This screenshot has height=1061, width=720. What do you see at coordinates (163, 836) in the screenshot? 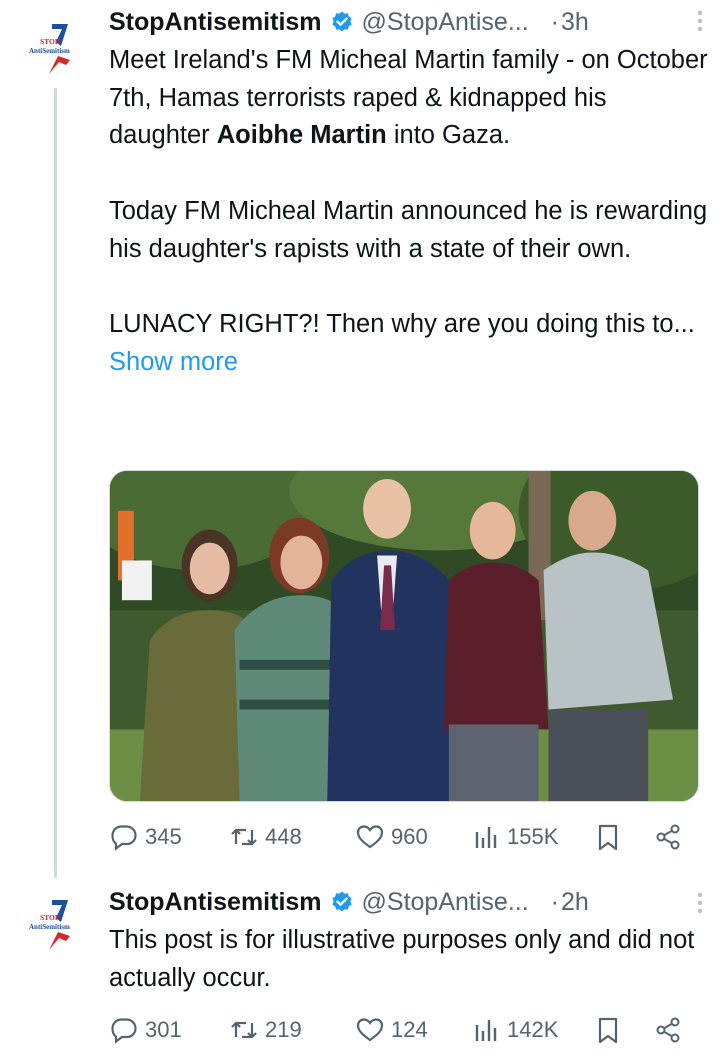
I see `reply-count: 345` at bounding box center [163, 836].